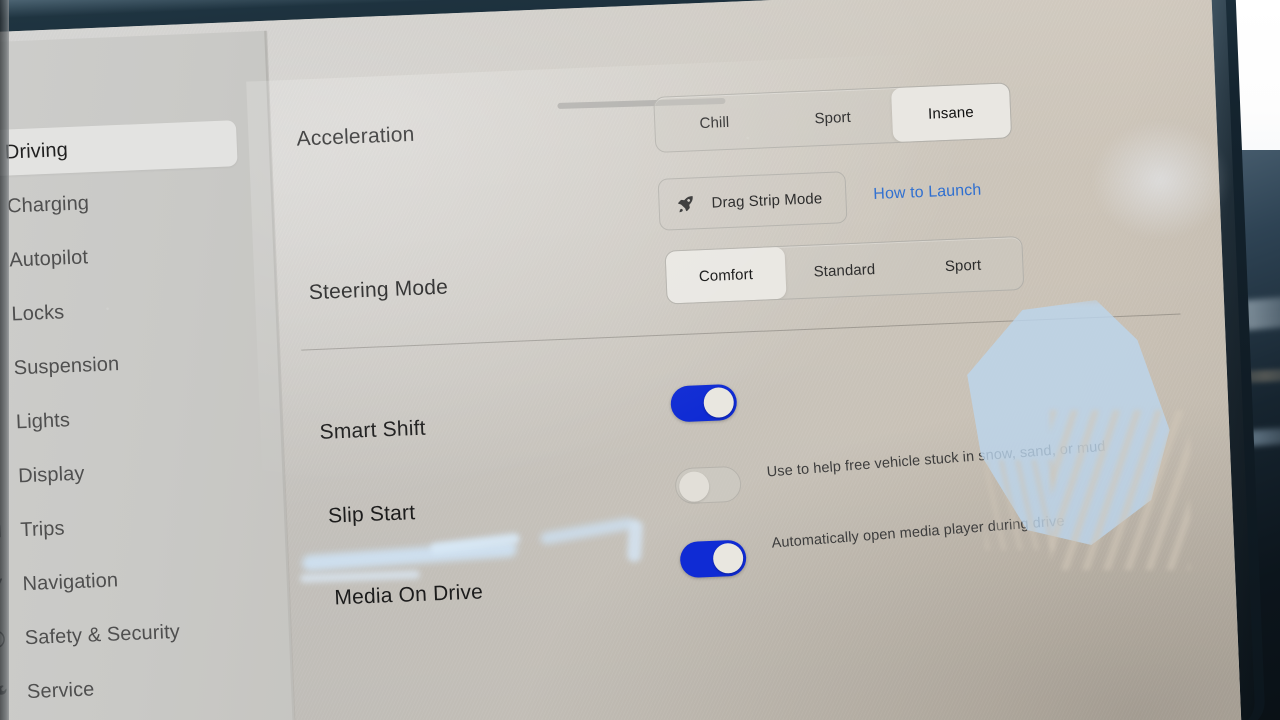 The width and height of the screenshot is (1280, 720). Describe the element at coordinates (635, 541) in the screenshot. I see `screen-reflection-streak` at that location.